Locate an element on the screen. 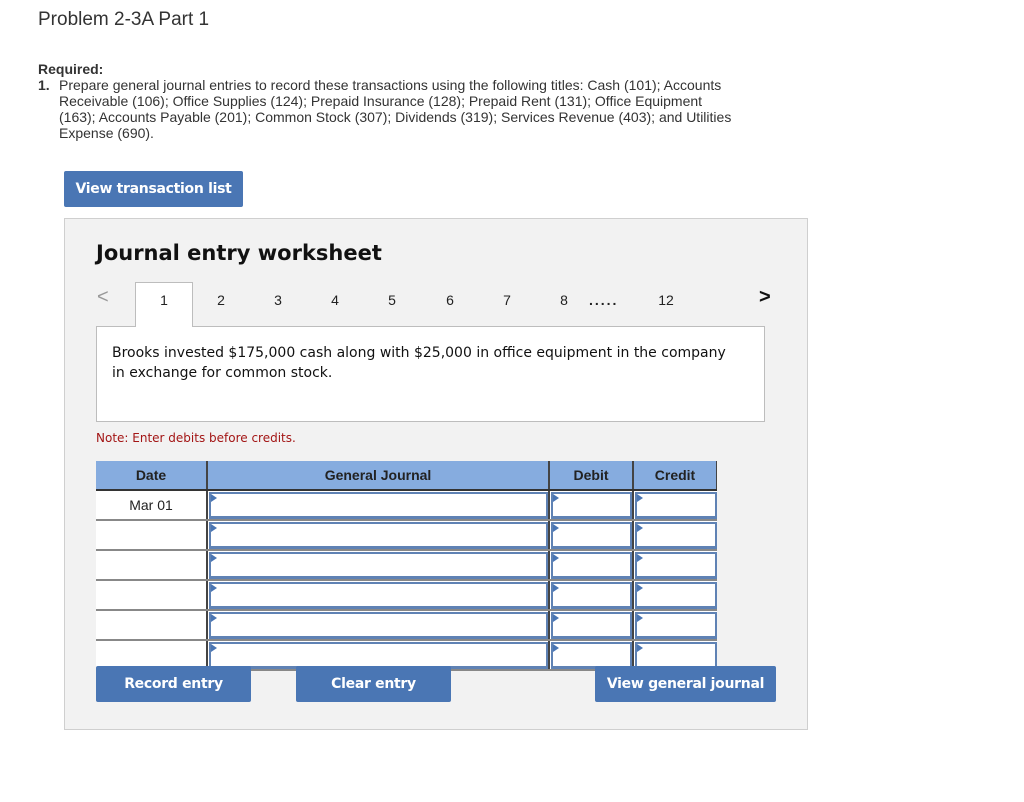 Image resolution: width=1024 pixels, height=802 pixels. page-title: Problem 2-3A Part 1 is located at coordinates (124, 19).